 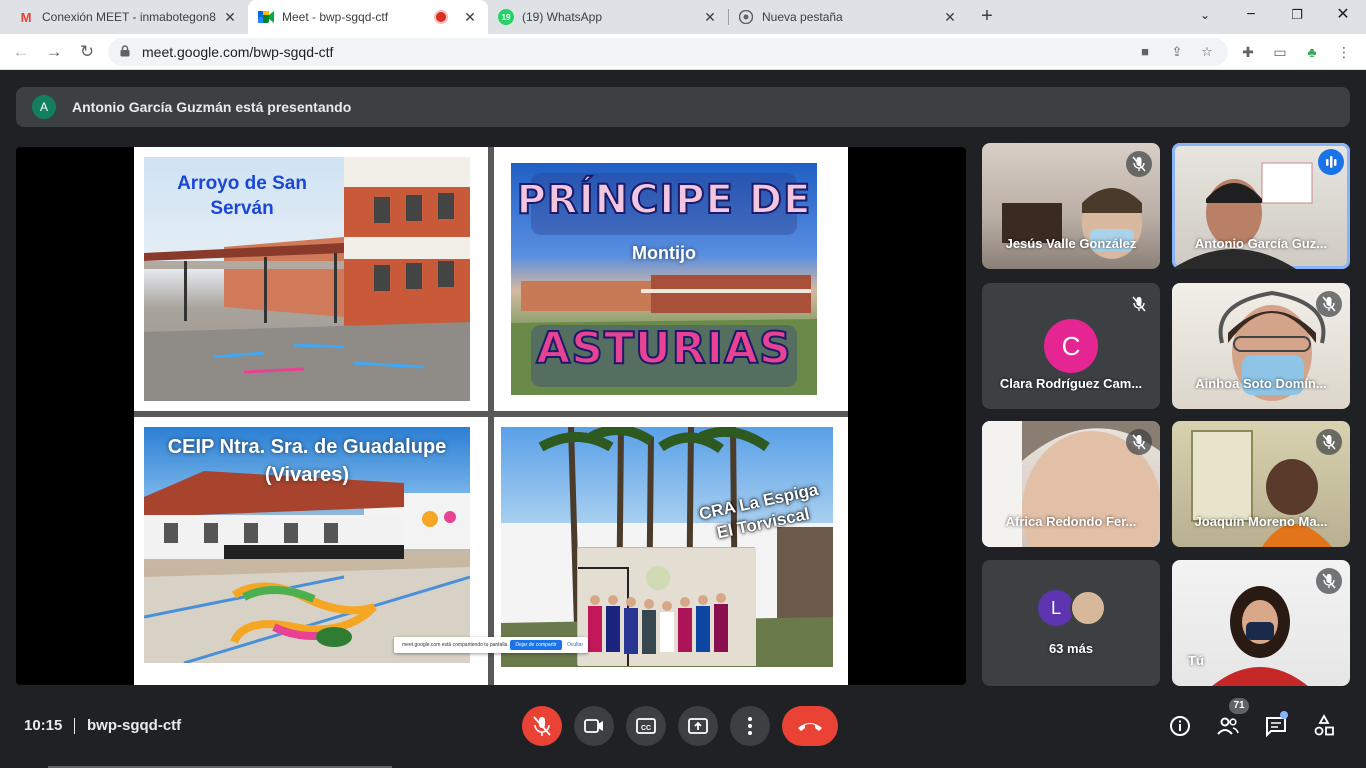 I want to click on stop-sharing-button: Dejar de compartir, so click(x=536, y=645).